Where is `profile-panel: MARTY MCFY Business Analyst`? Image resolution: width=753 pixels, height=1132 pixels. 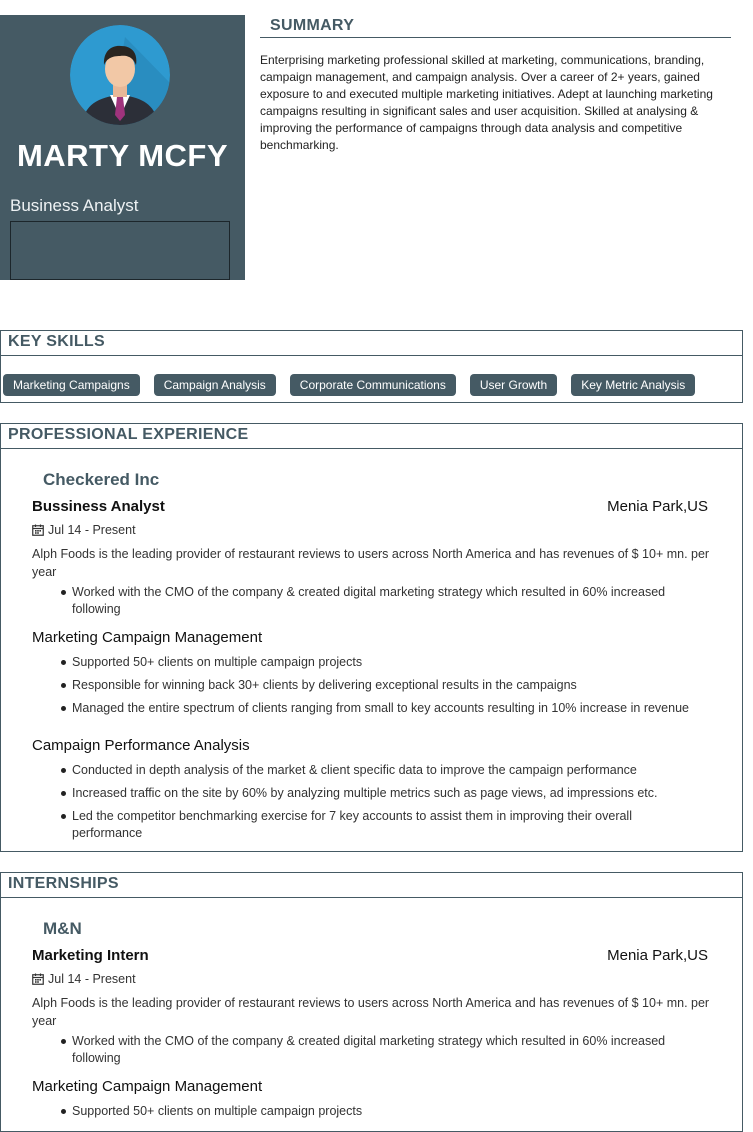 profile-panel: MARTY MCFY Business Analyst is located at coordinates (122, 147).